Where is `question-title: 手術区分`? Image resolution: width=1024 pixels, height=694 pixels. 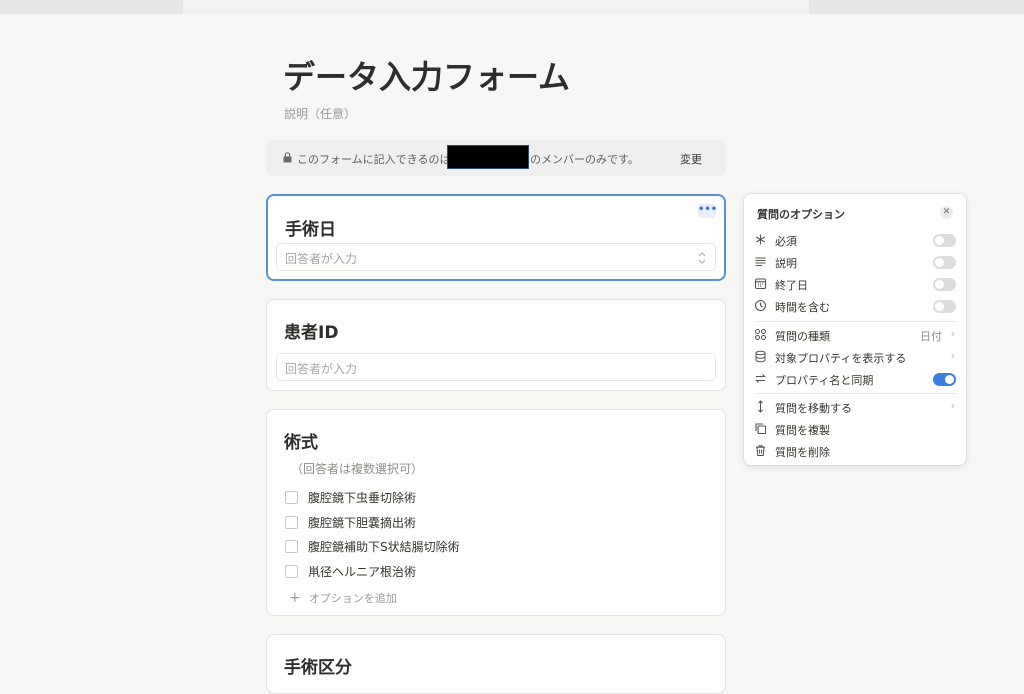 question-title: 手術区分 is located at coordinates (318, 665).